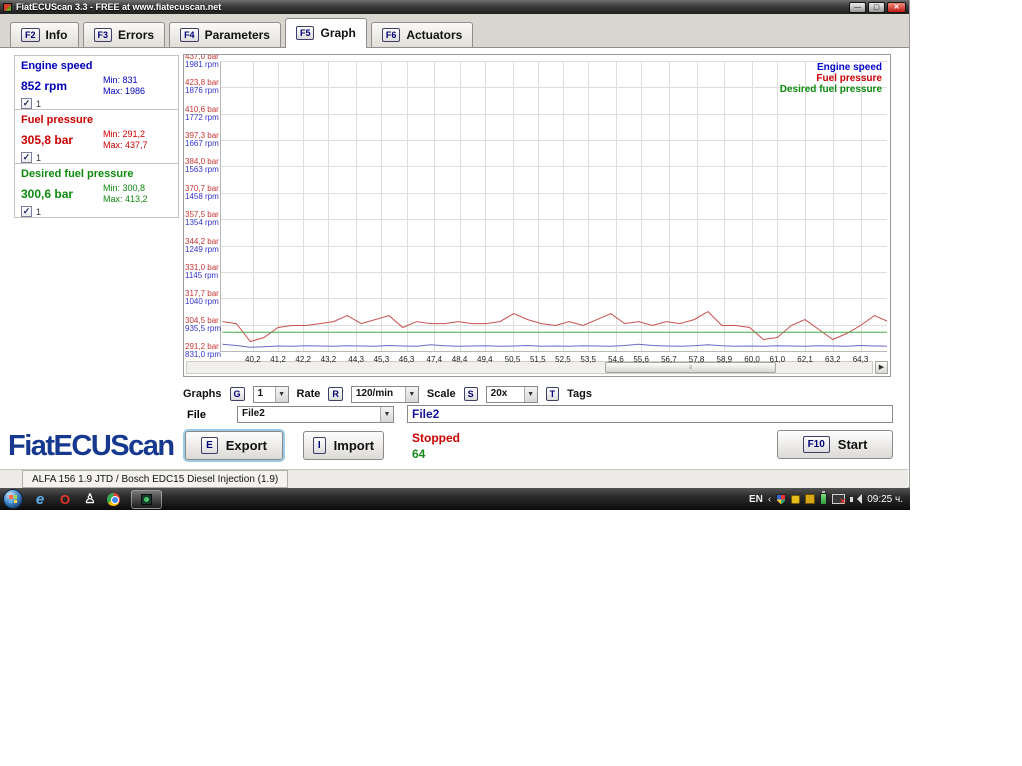  What do you see at coordinates (278, 359) in the screenshot?
I see `x-axis-label: 41,2` at bounding box center [278, 359].